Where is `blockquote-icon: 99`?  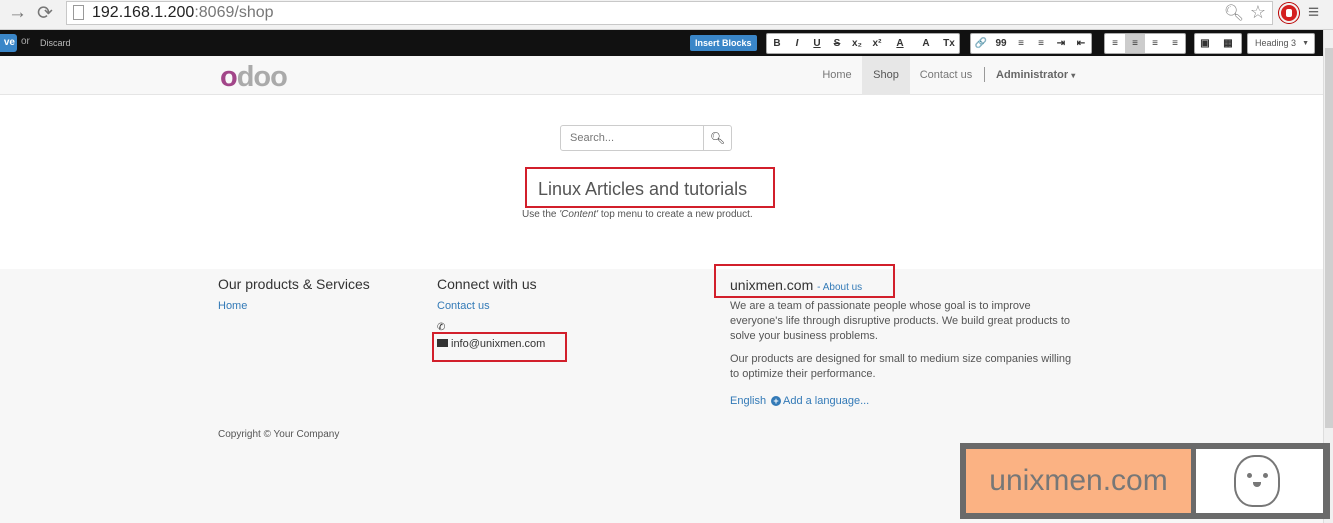
blockquote-icon: 99 is located at coordinates (1001, 43).